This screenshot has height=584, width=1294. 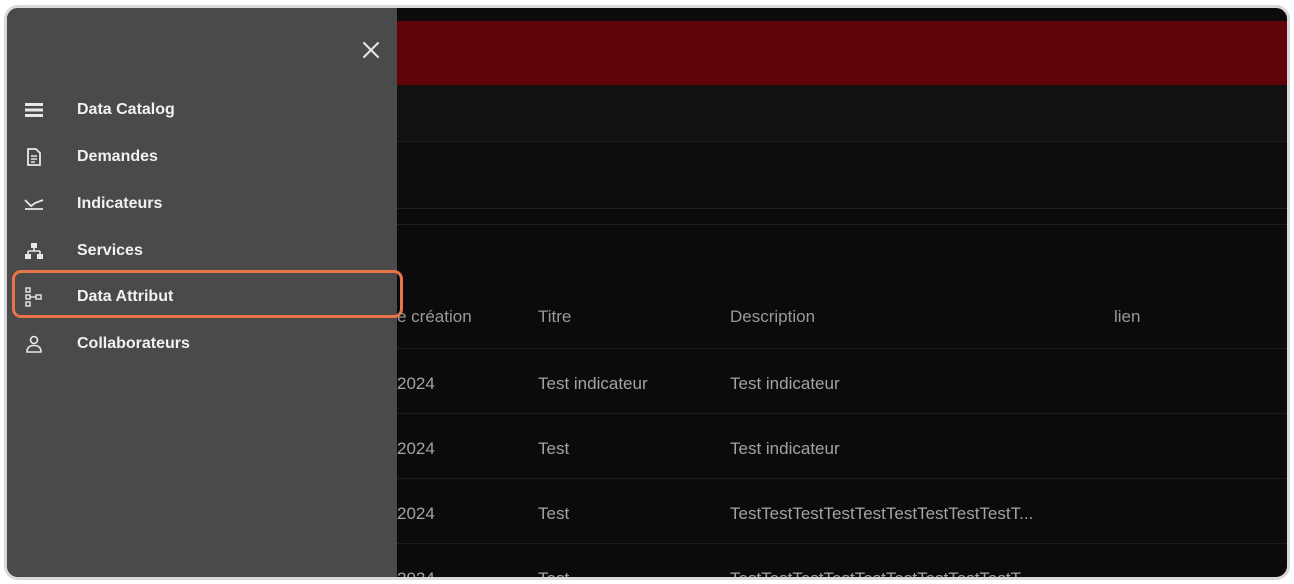 What do you see at coordinates (34, 251) in the screenshot?
I see `sitemap-icon` at bounding box center [34, 251].